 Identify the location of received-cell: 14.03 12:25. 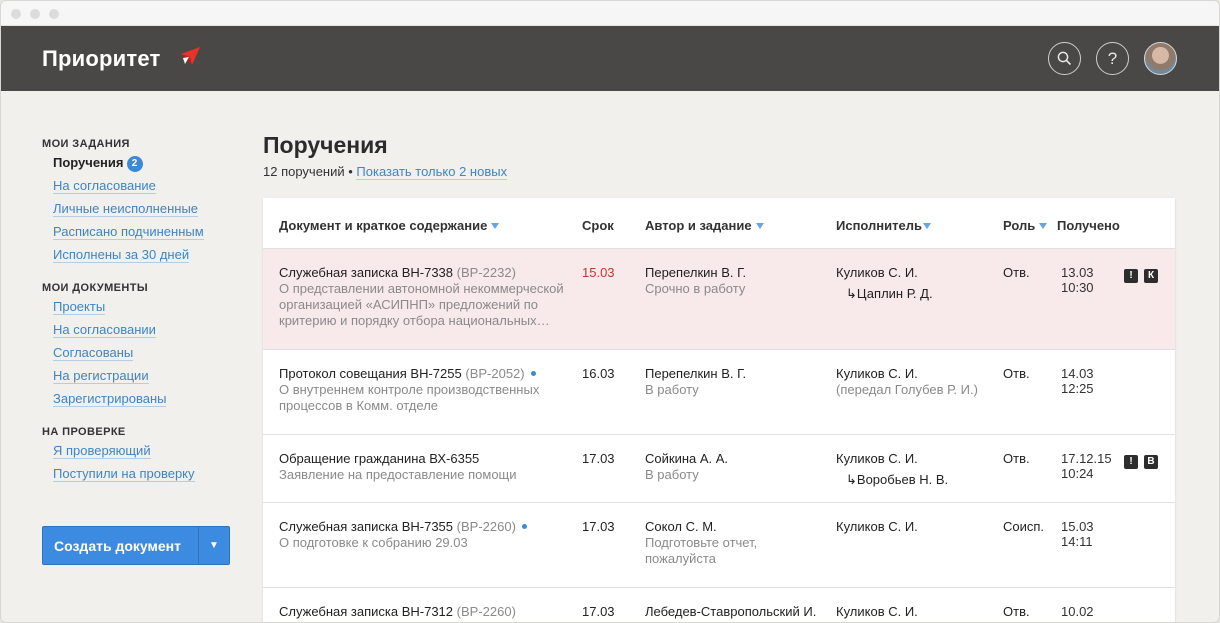
(1081, 381).